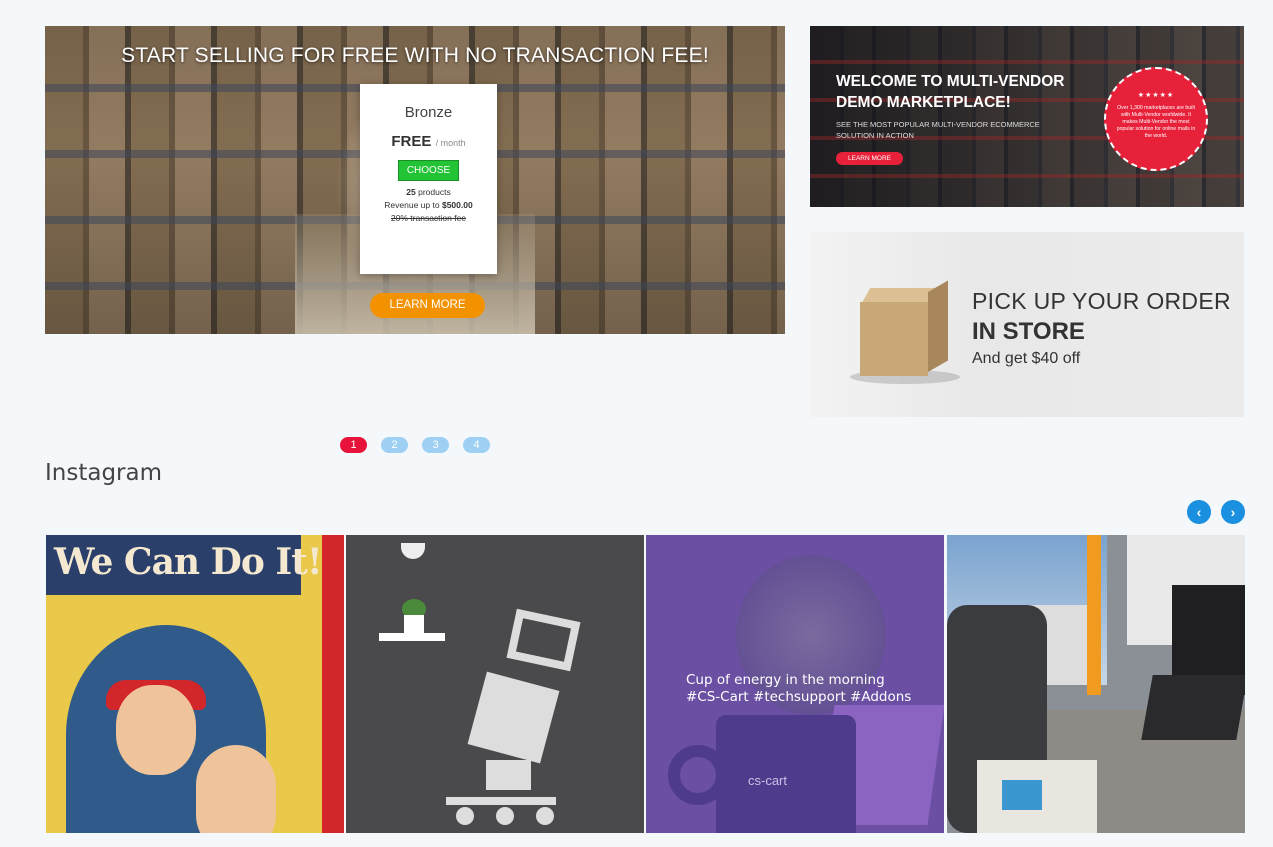  I want to click on choose-plan-button: CHOOSE, so click(428, 170).